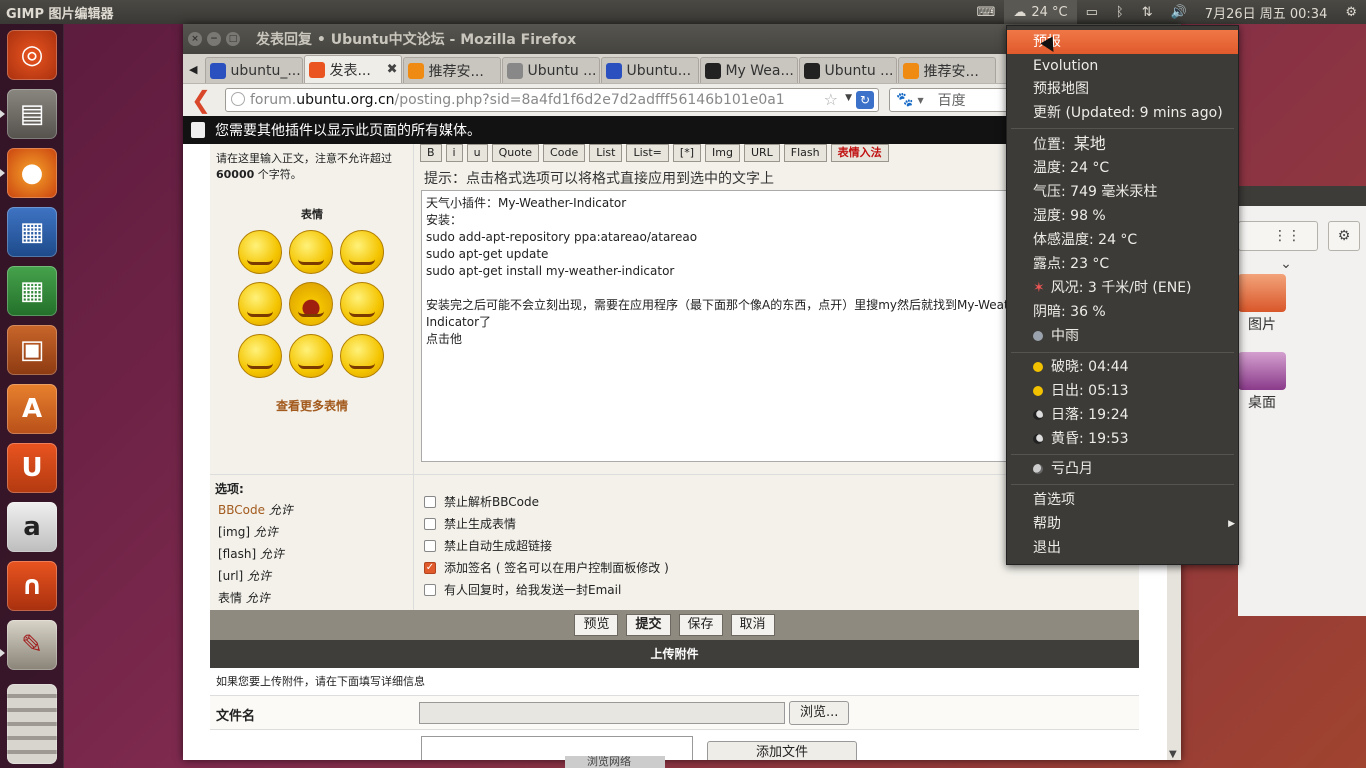  I want to click on volume-icon: 🔊, so click(1179, 12).